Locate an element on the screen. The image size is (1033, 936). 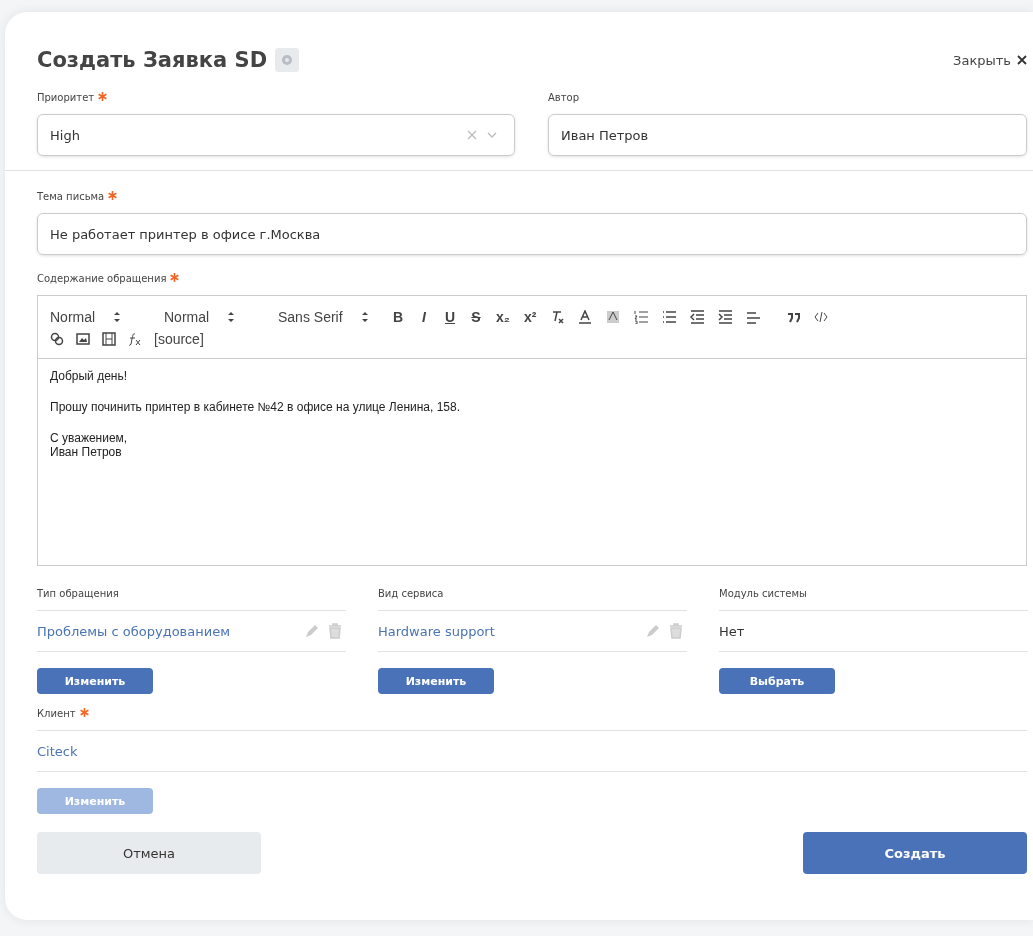
field-label: Тема письма is located at coordinates (71, 196).